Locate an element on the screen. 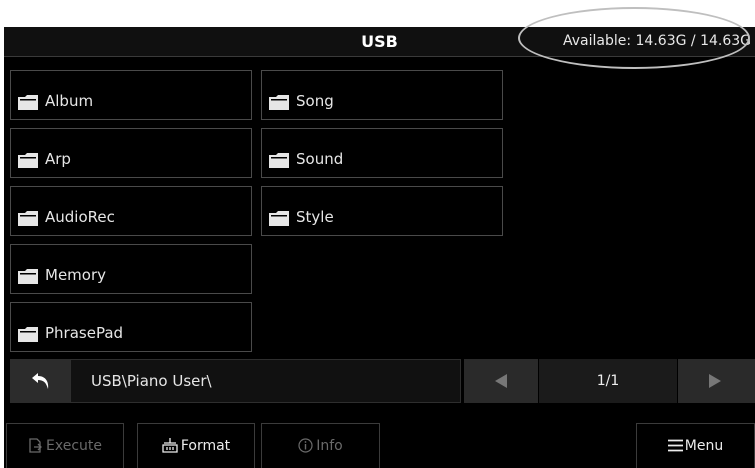 The width and height of the screenshot is (755, 468). available-space: Available: 14.63G / 14.63G is located at coordinates (656, 41).